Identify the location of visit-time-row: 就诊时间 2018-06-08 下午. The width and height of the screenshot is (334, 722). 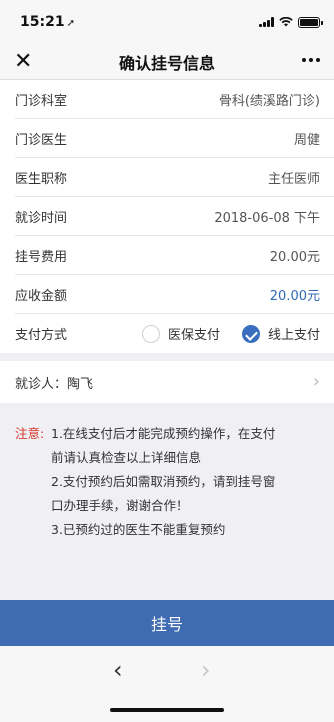
(167, 216).